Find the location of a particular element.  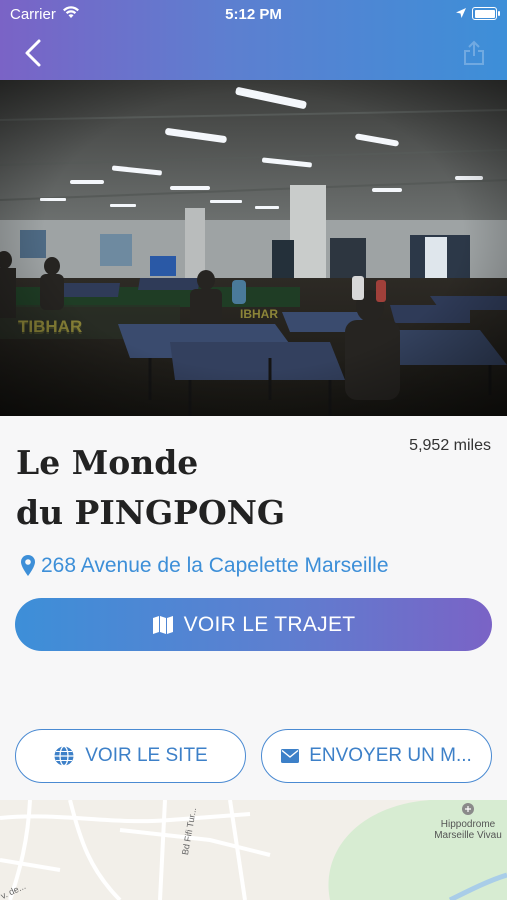

battery-icon is located at coordinates (486, 13).